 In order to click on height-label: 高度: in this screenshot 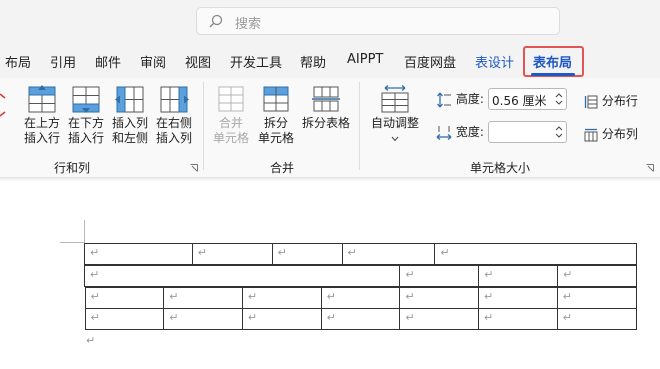, I will do `click(469, 99)`.